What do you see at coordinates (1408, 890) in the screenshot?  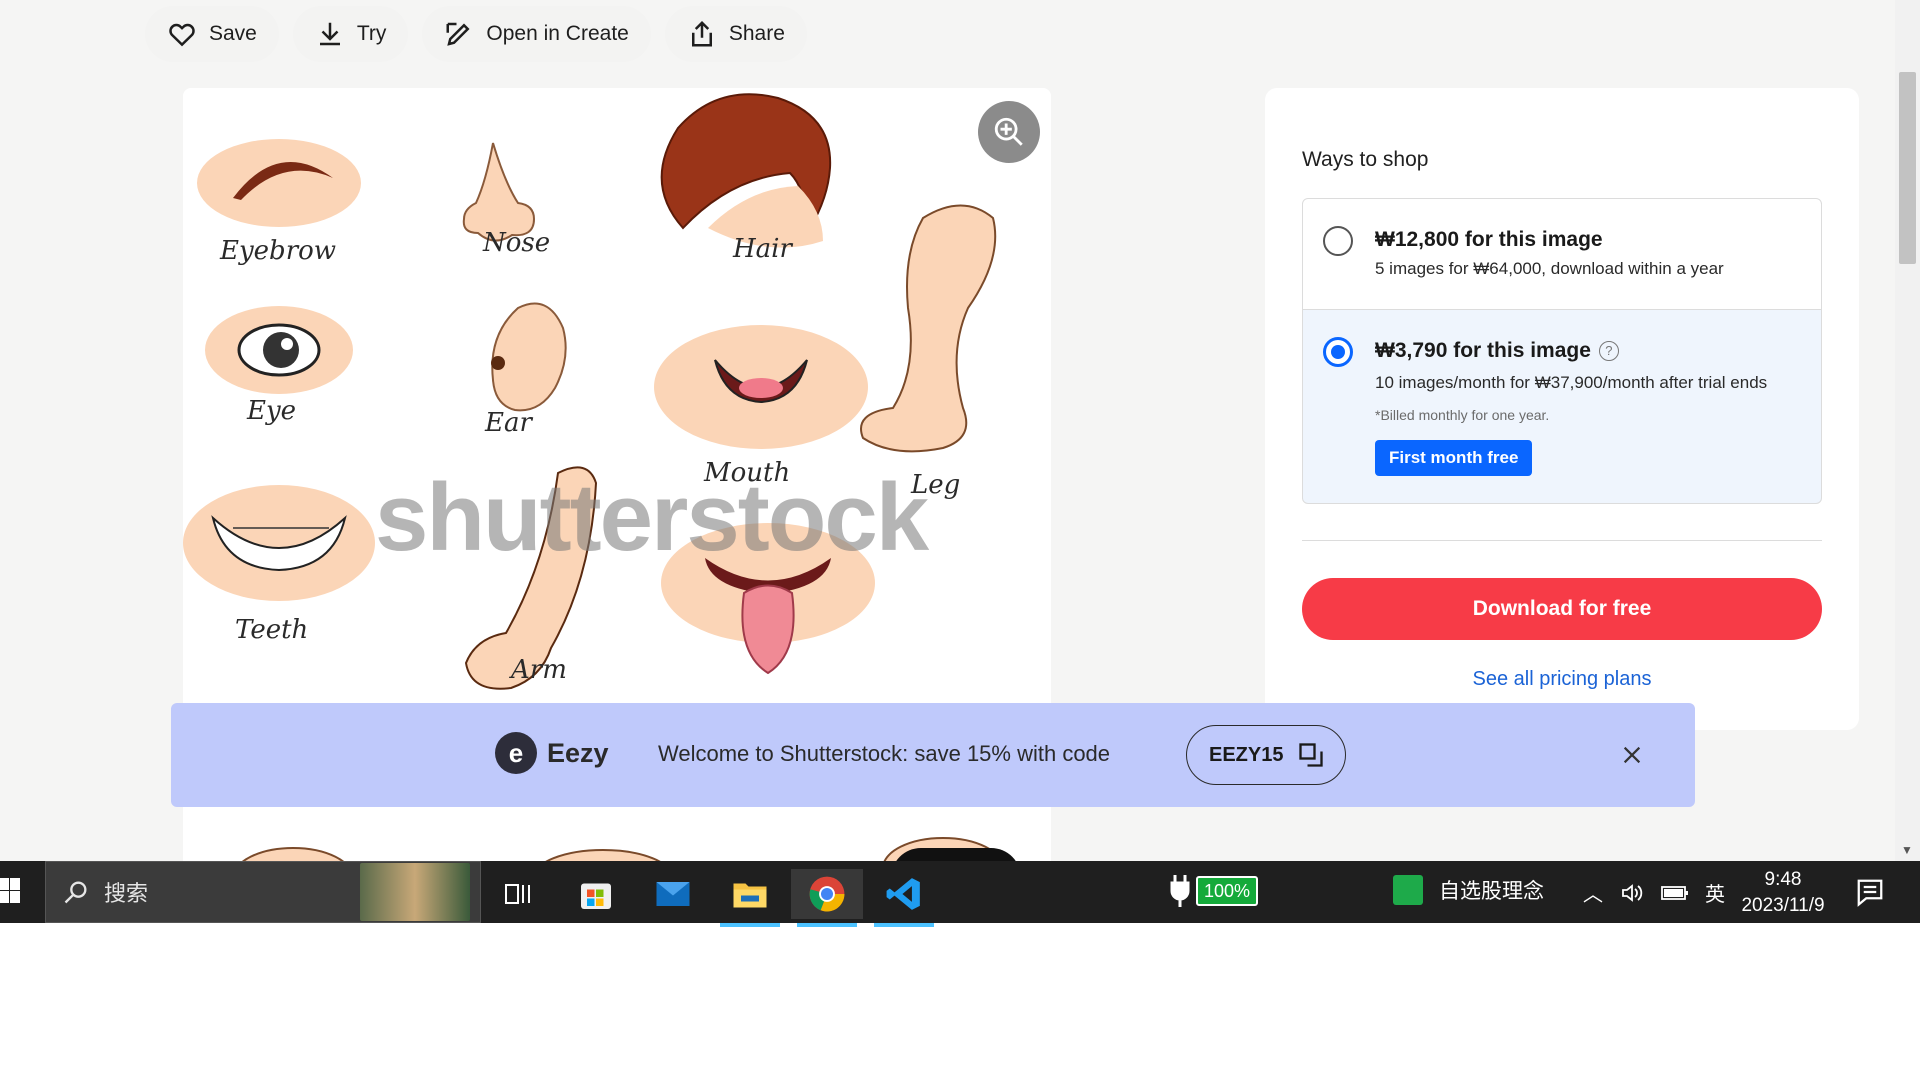 I see `stock-app-icon` at bounding box center [1408, 890].